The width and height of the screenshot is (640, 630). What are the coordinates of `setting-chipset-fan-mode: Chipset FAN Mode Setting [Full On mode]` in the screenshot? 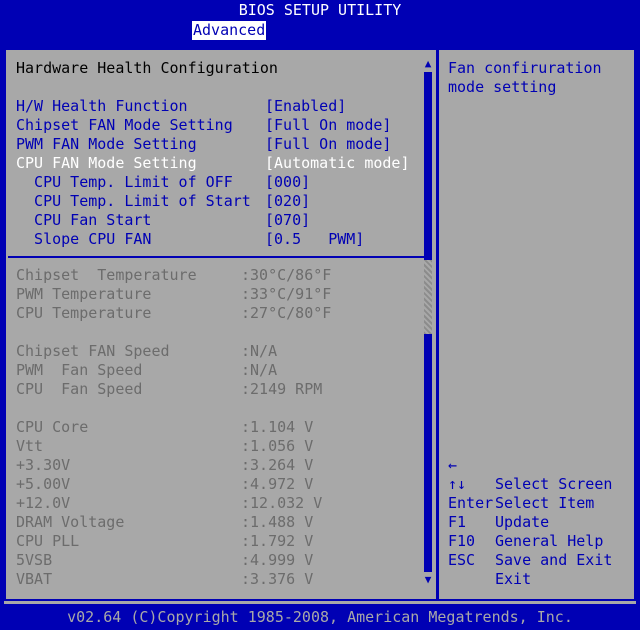 It's located at (203, 125).